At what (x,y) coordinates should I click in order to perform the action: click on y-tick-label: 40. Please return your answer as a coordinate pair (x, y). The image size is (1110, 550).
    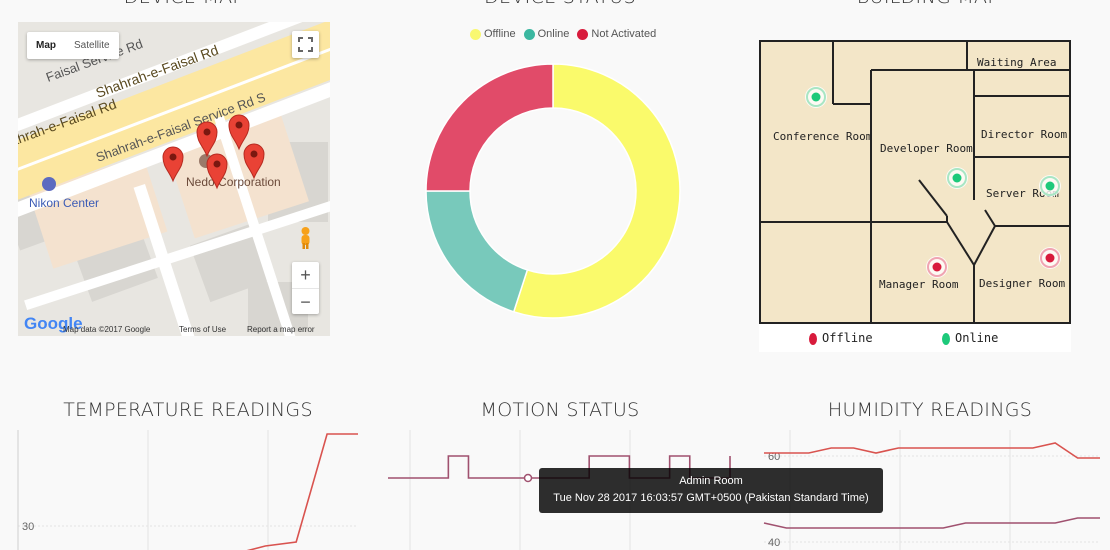
    Looking at the image, I should click on (774, 543).